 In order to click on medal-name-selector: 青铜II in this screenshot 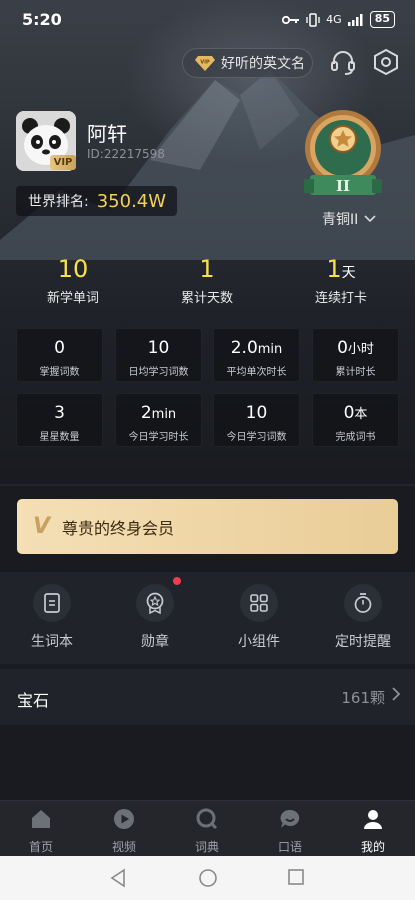, I will do `click(349, 219)`.